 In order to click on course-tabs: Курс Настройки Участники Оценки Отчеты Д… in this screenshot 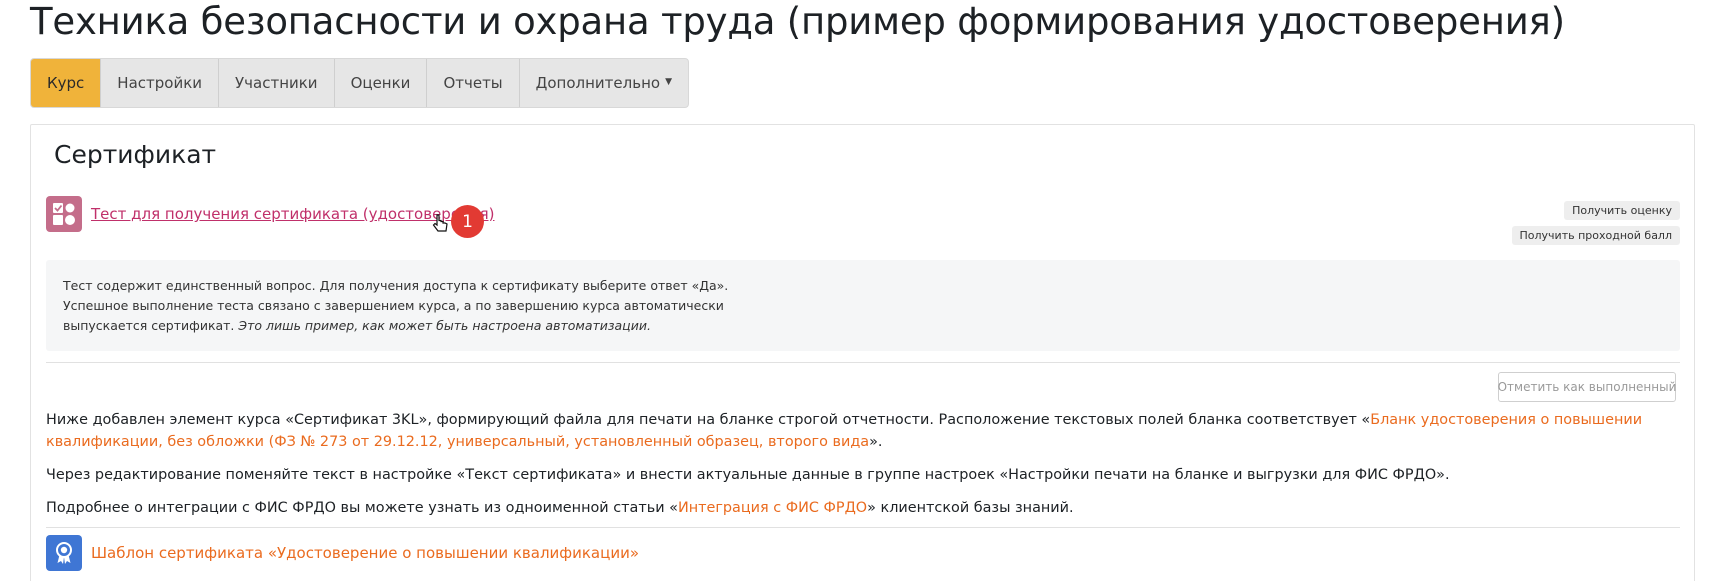, I will do `click(359, 83)`.